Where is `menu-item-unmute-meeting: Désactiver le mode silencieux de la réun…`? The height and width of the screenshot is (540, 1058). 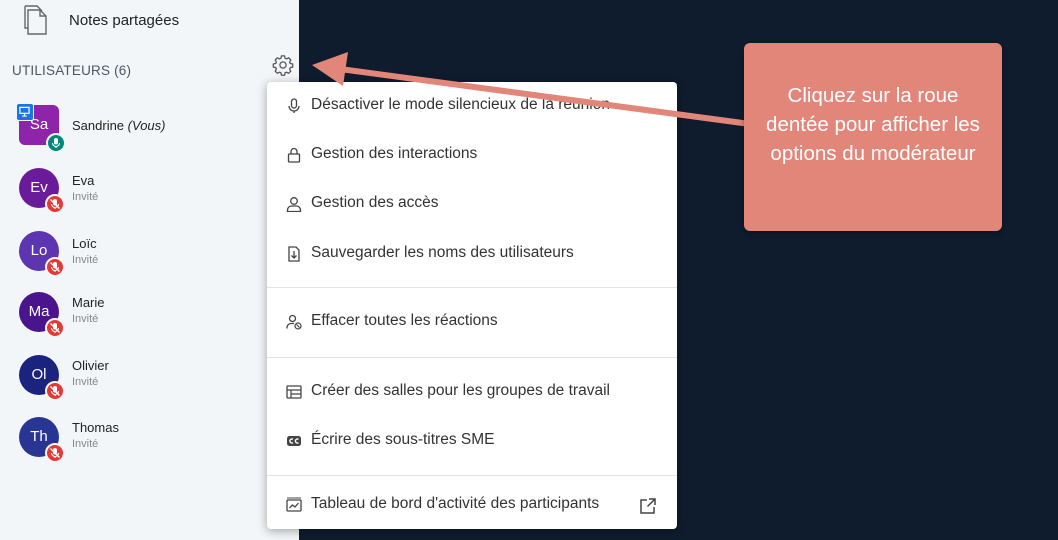
menu-item-unmute-meeting: Désactiver le mode silencieux de la réun… is located at coordinates (472, 106).